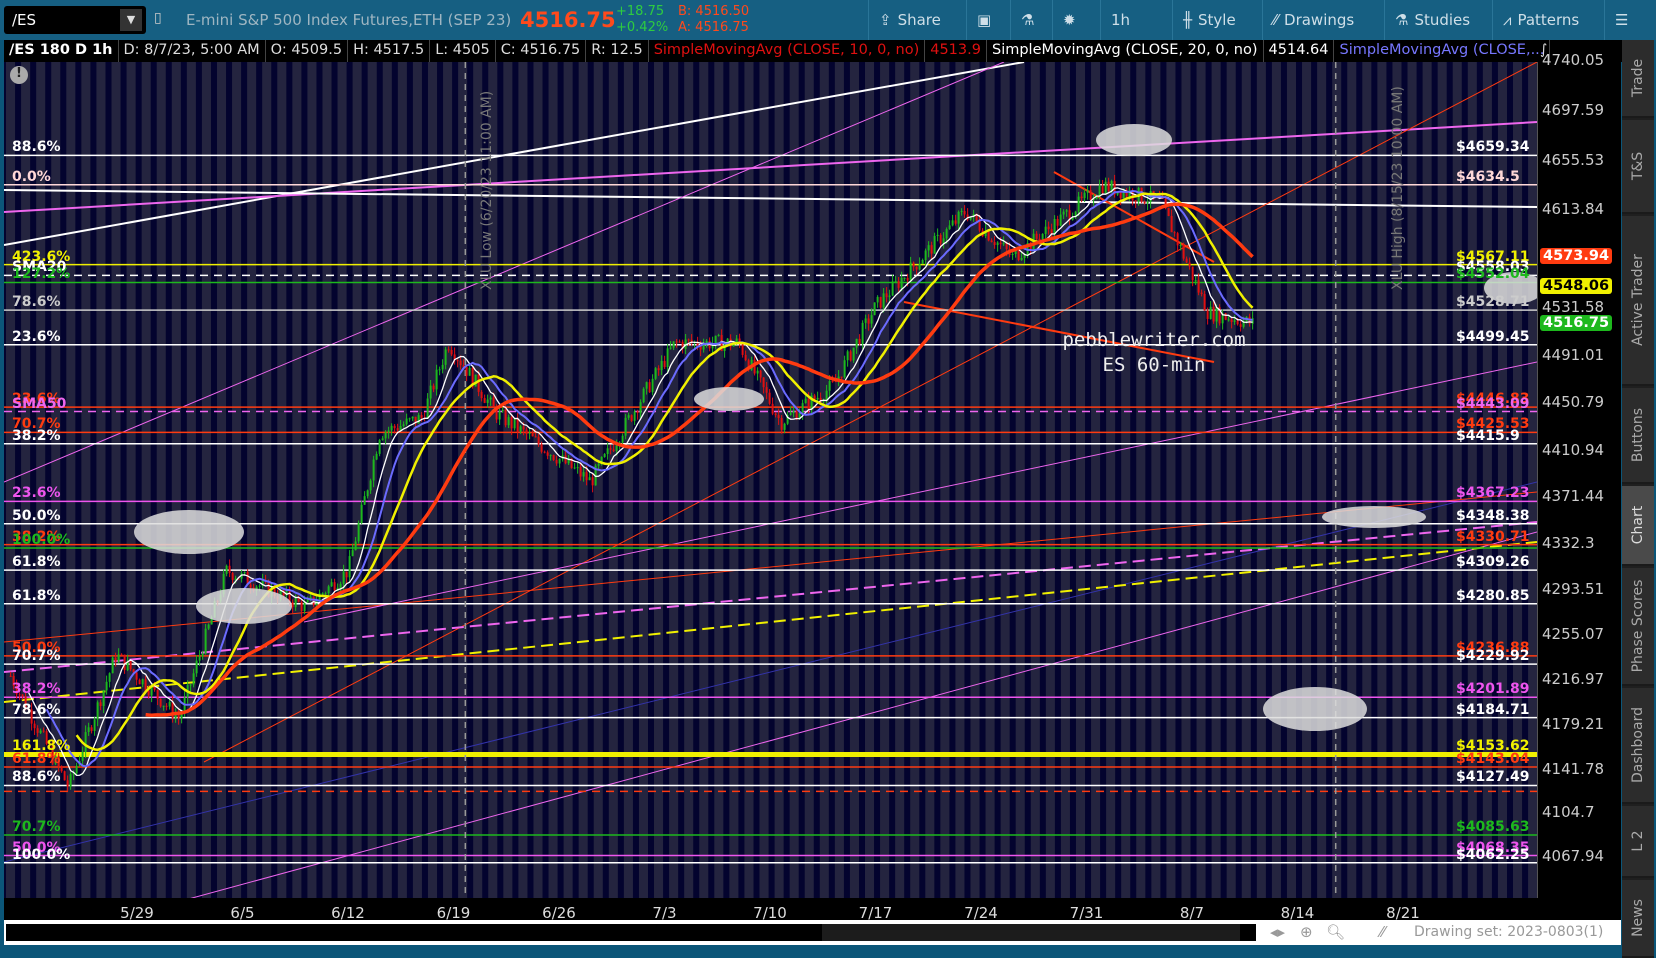 The image size is (1656, 958). Describe the element at coordinates (1638, 79) in the screenshot. I see `side-tab-trade: Trade` at that location.